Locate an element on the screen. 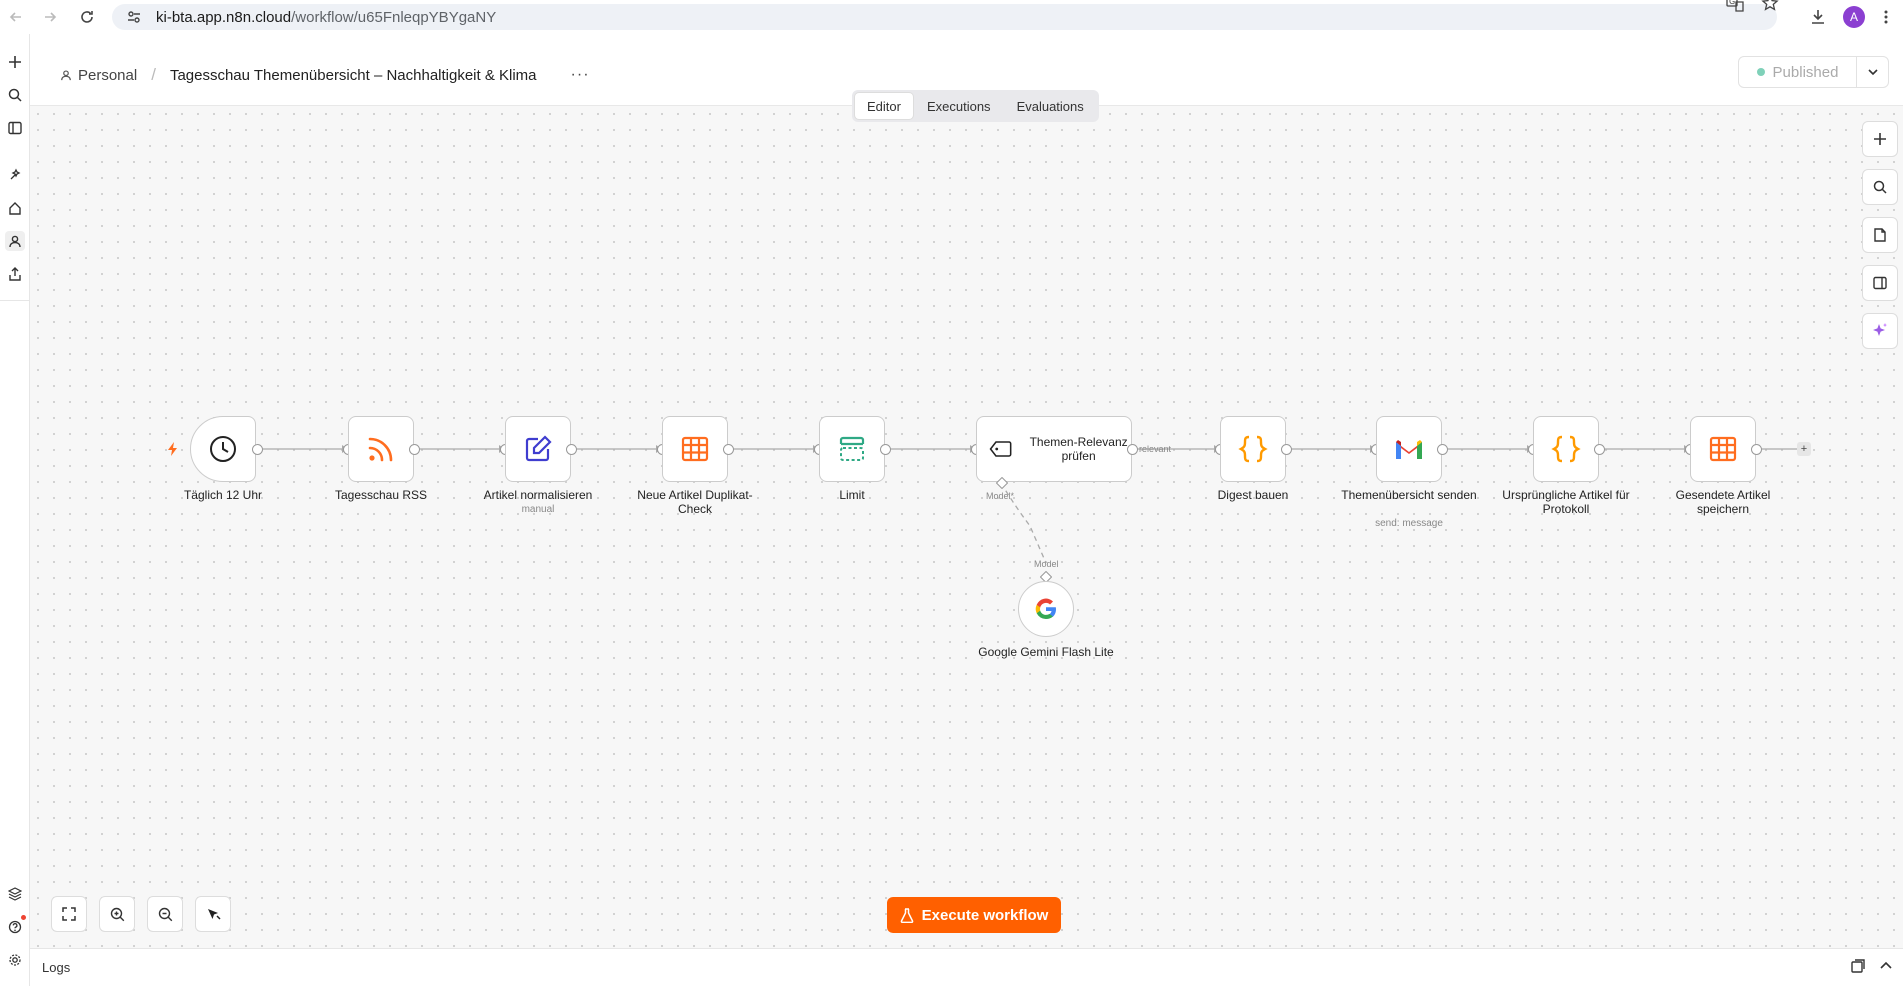 The height and width of the screenshot is (986, 1903). add-node-tool-button is located at coordinates (1880, 139).